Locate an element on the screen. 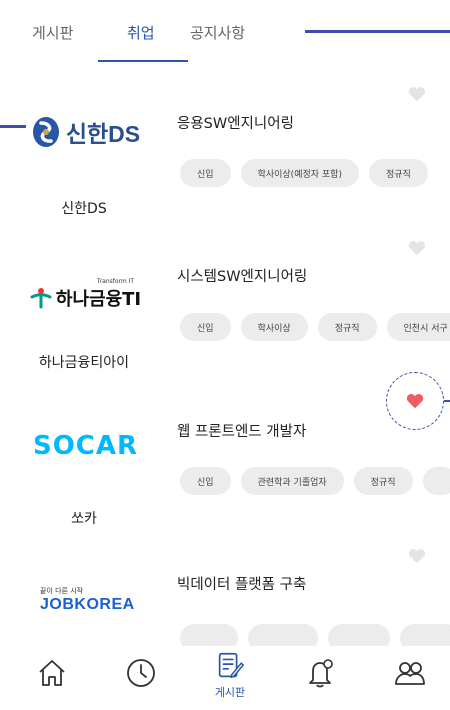 This screenshot has height=710, width=450. logo-text: SOCAR is located at coordinates (85, 446).